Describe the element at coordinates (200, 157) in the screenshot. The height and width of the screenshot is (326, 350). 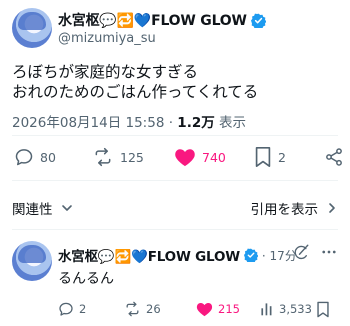
I see `like-button: 740` at that location.